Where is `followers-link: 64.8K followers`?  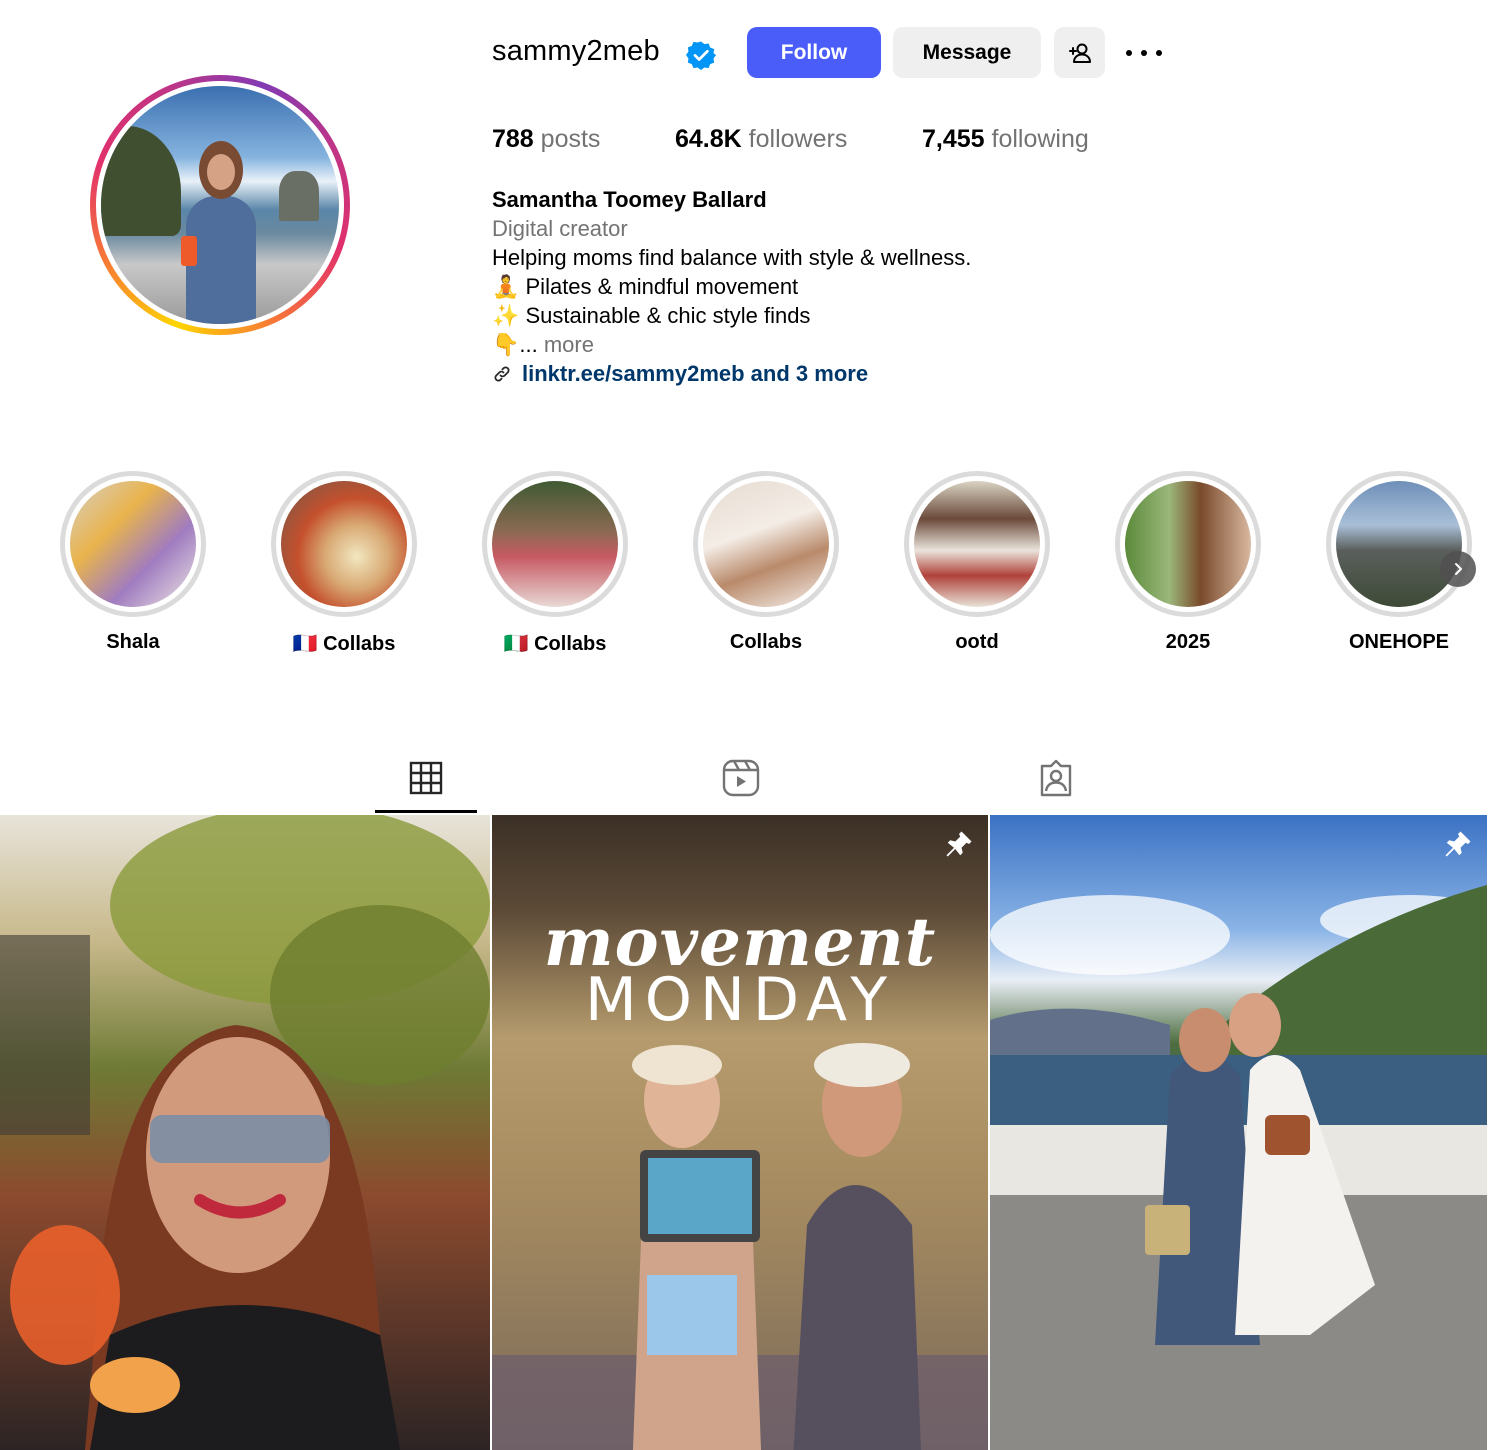 followers-link: 64.8K followers is located at coordinates (761, 139).